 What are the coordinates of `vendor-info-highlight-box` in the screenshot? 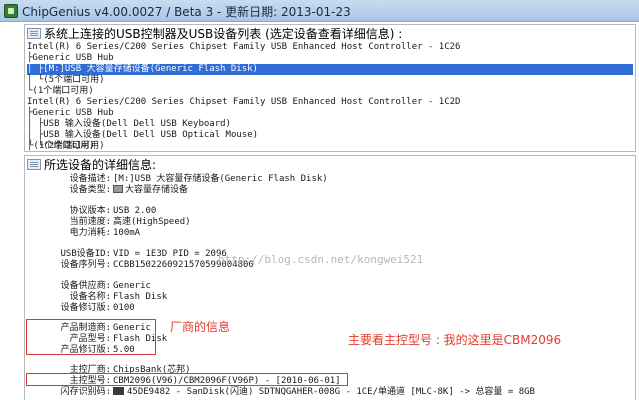 It's located at (91, 337).